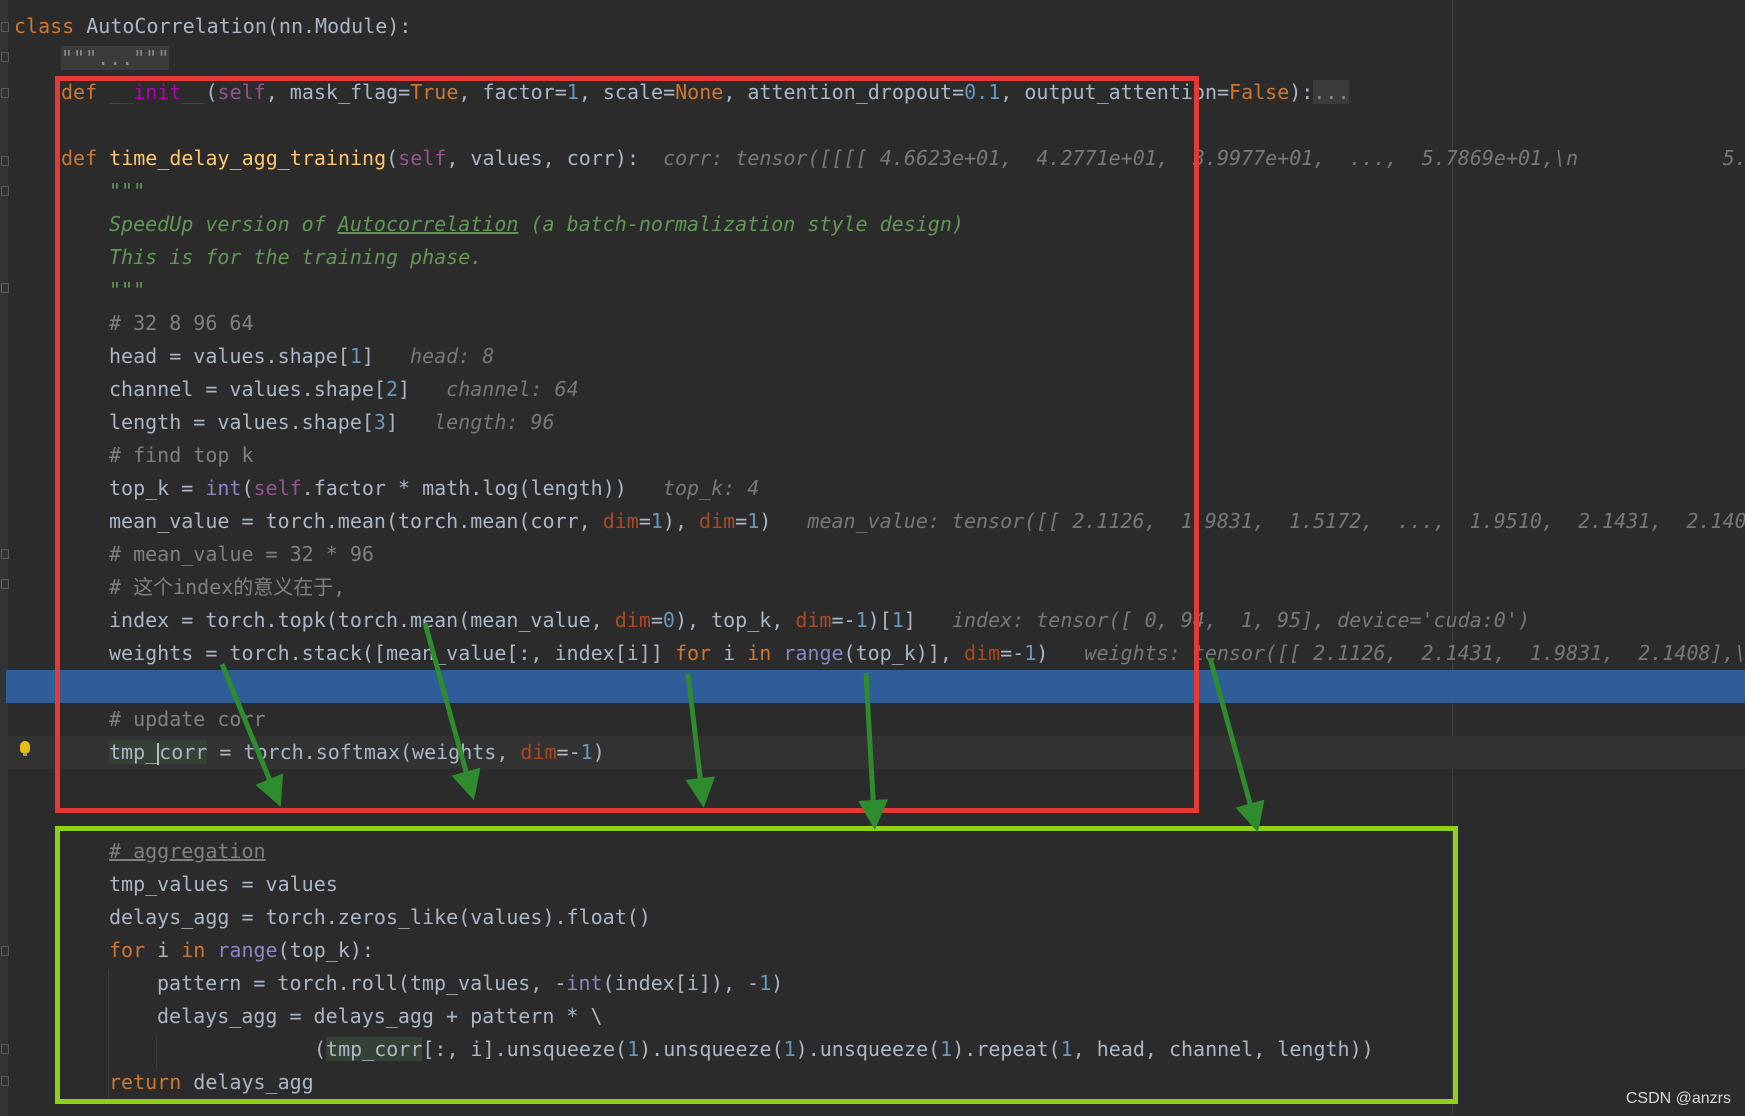 The height and width of the screenshot is (1116, 1745). I want to click on watermark: CSDN @anzrs, so click(1678, 1098).